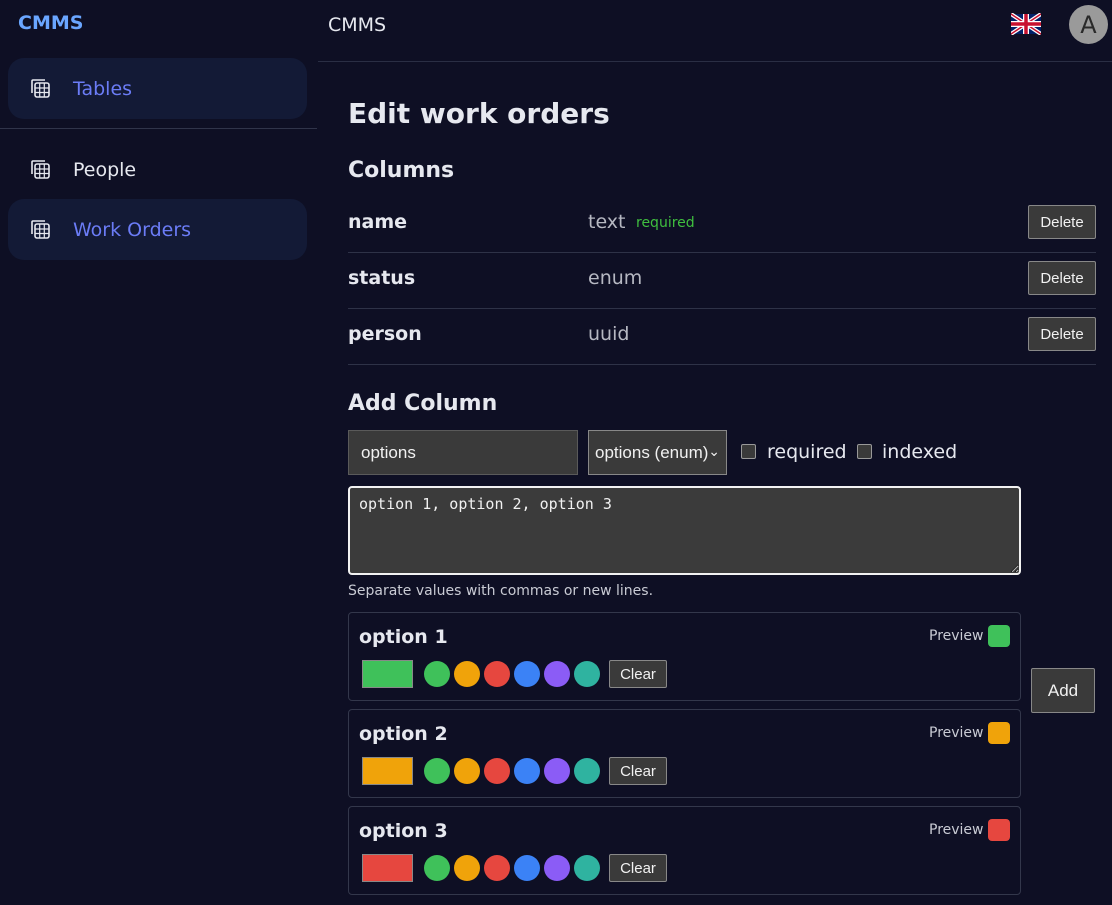 The height and width of the screenshot is (905, 1112). Describe the element at coordinates (748, 451) in the screenshot. I see `required-checkbox` at that location.